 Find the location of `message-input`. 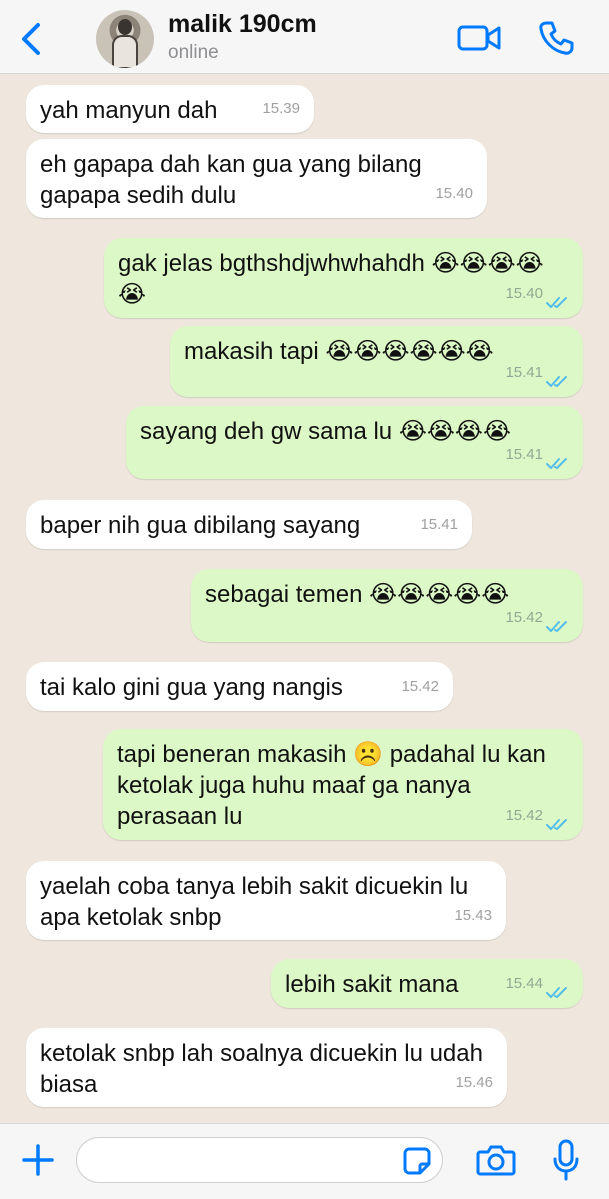

message-input is located at coordinates (259, 1160).